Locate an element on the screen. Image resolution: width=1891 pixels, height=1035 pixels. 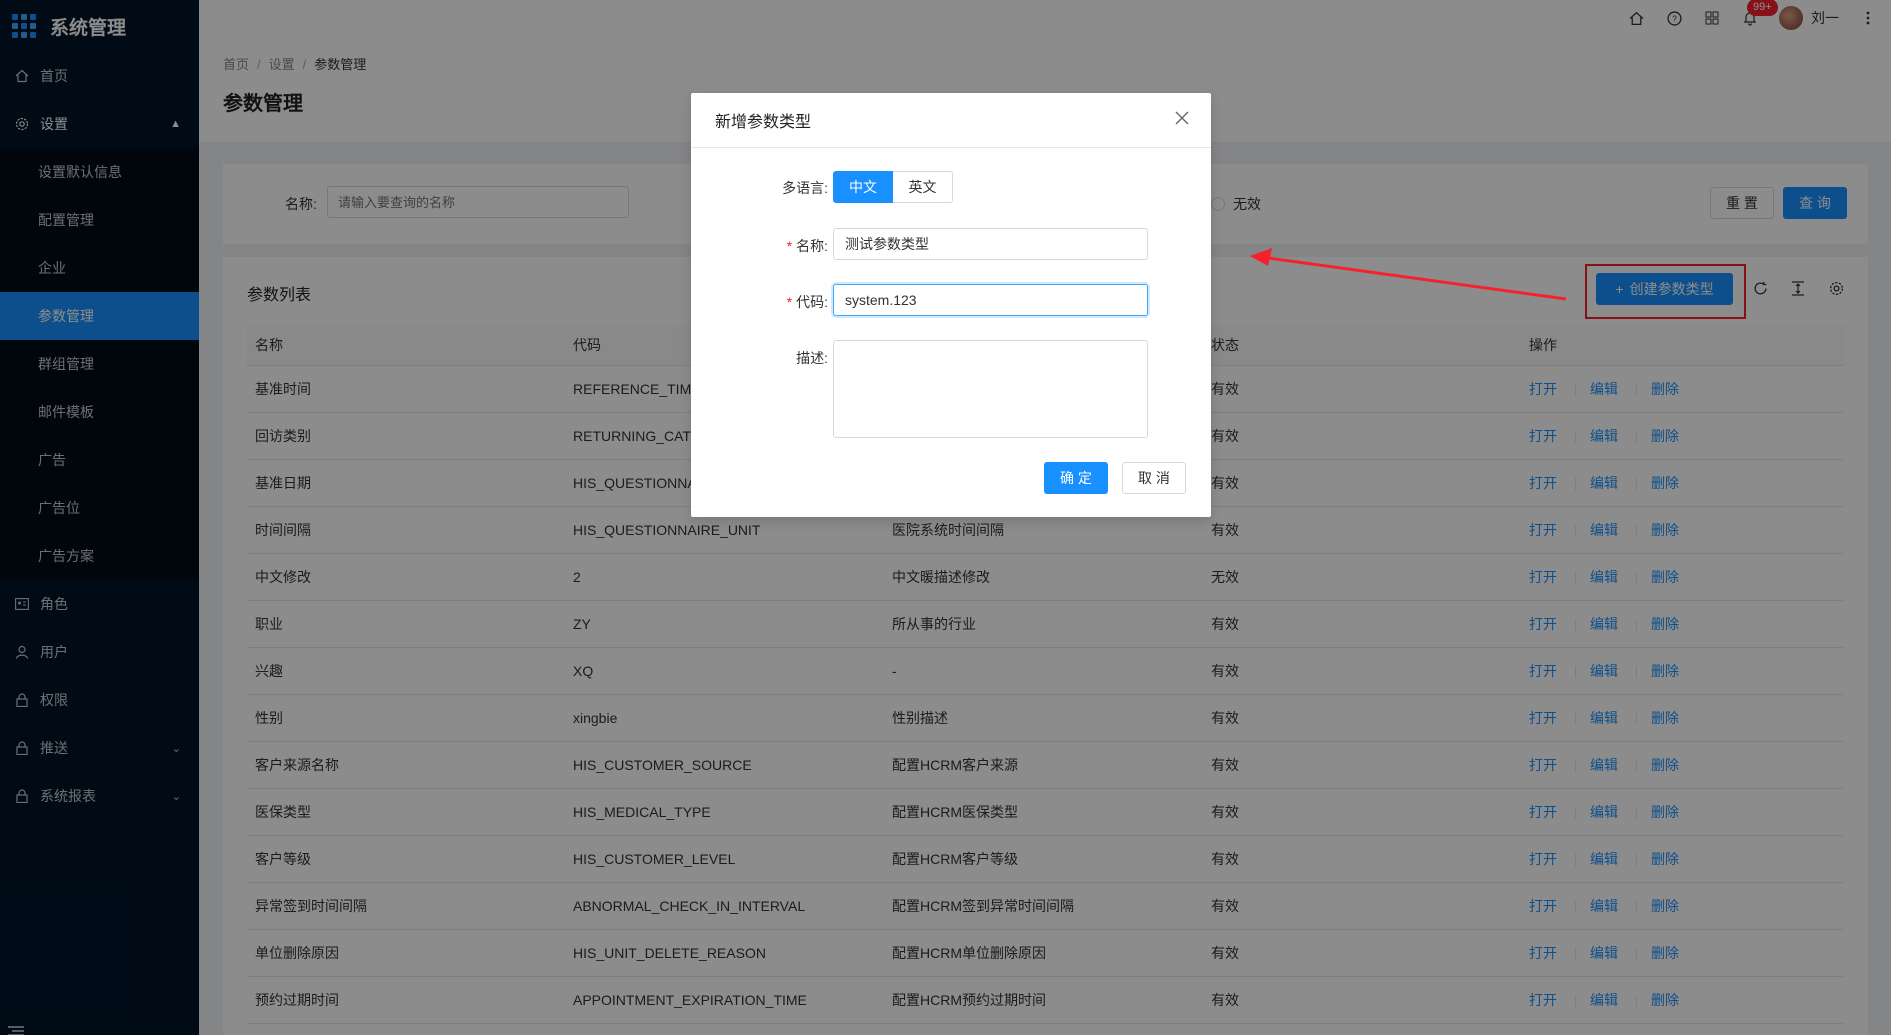
name-label: * 名称: is located at coordinates (807, 246).